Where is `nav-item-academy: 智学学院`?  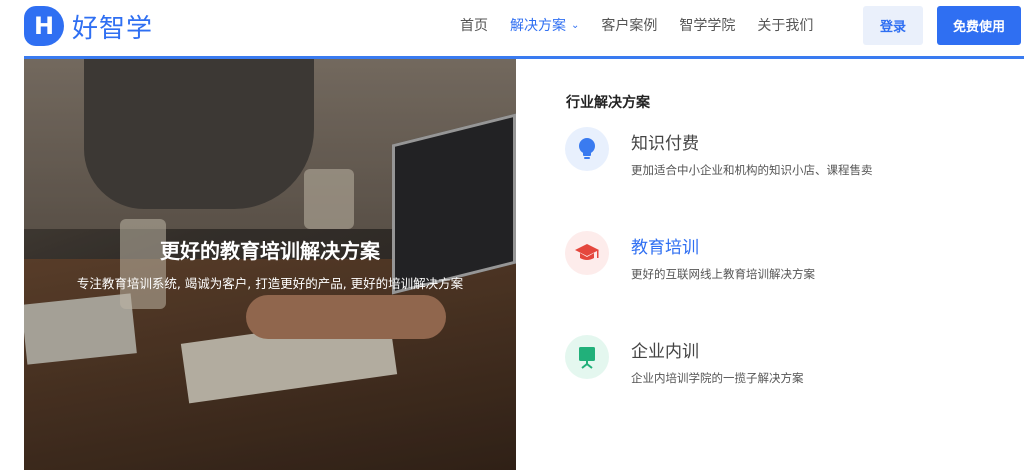 nav-item-academy: 智学学院 is located at coordinates (707, 25).